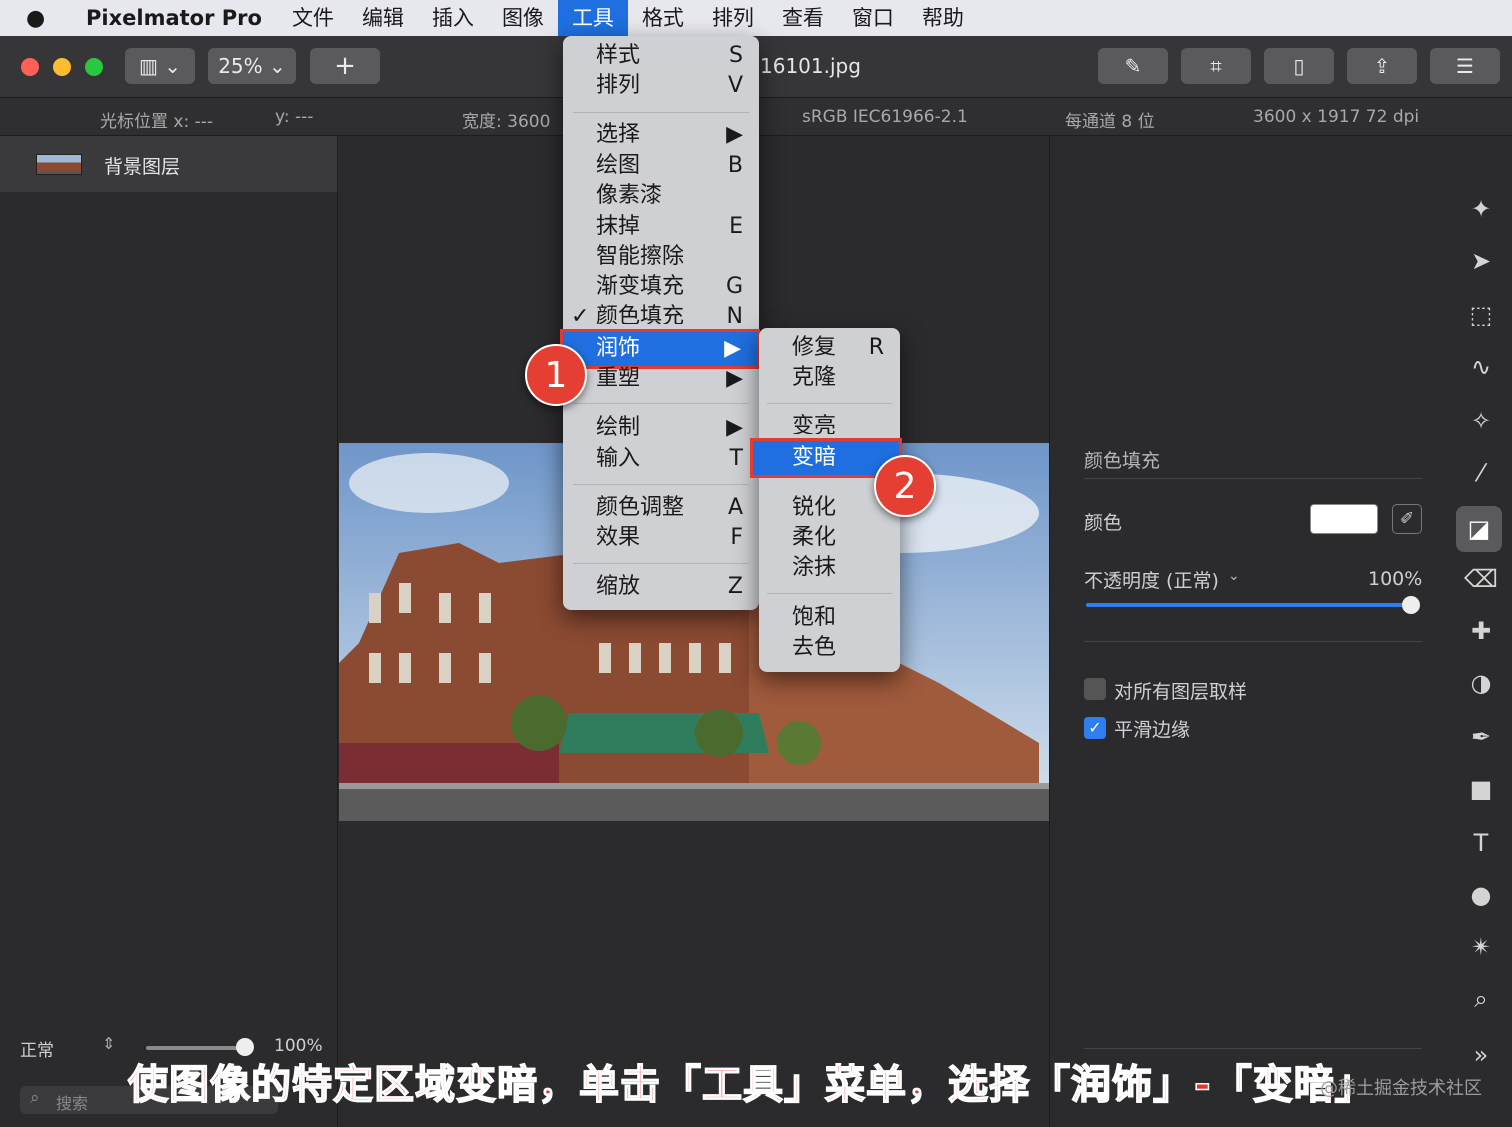  What do you see at coordinates (196, 1048) in the screenshot?
I see `layer-opacity-slider` at bounding box center [196, 1048].